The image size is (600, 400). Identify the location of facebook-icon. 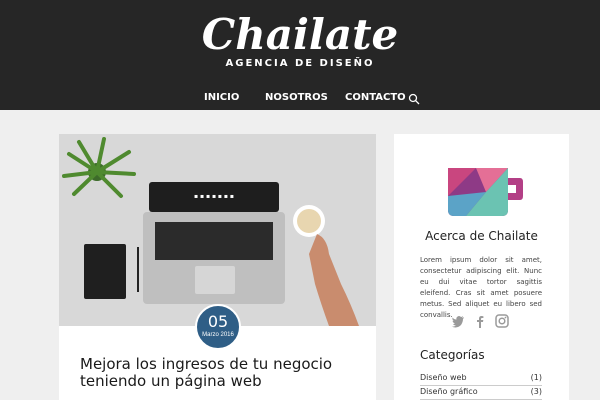
(480, 321).